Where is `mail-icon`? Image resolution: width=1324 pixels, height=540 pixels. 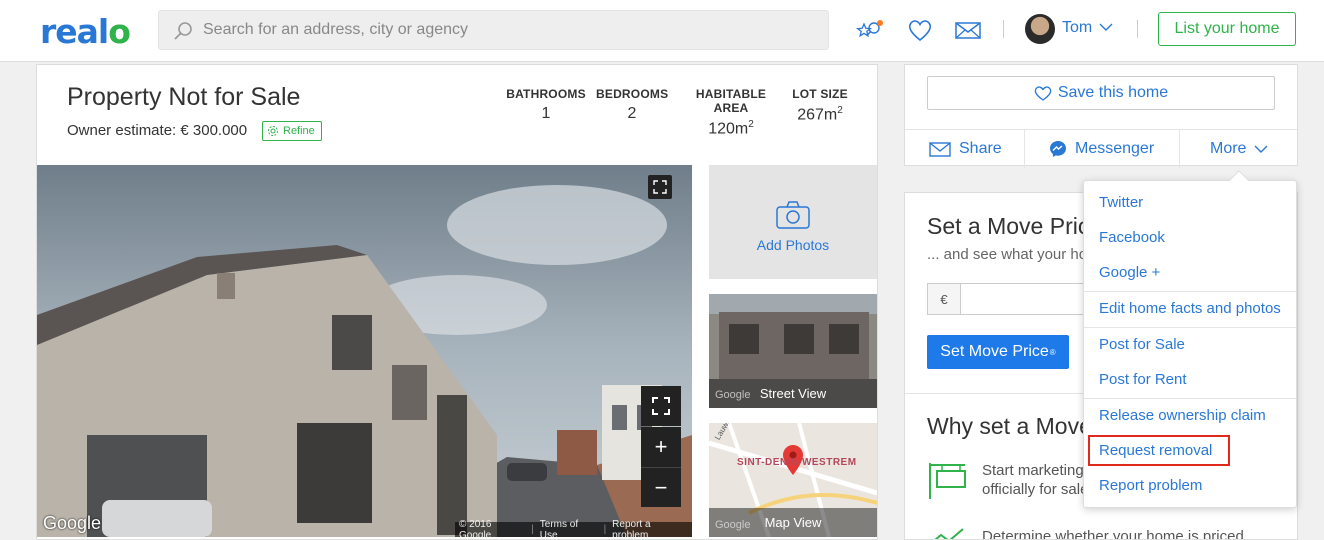
mail-icon is located at coordinates (968, 30).